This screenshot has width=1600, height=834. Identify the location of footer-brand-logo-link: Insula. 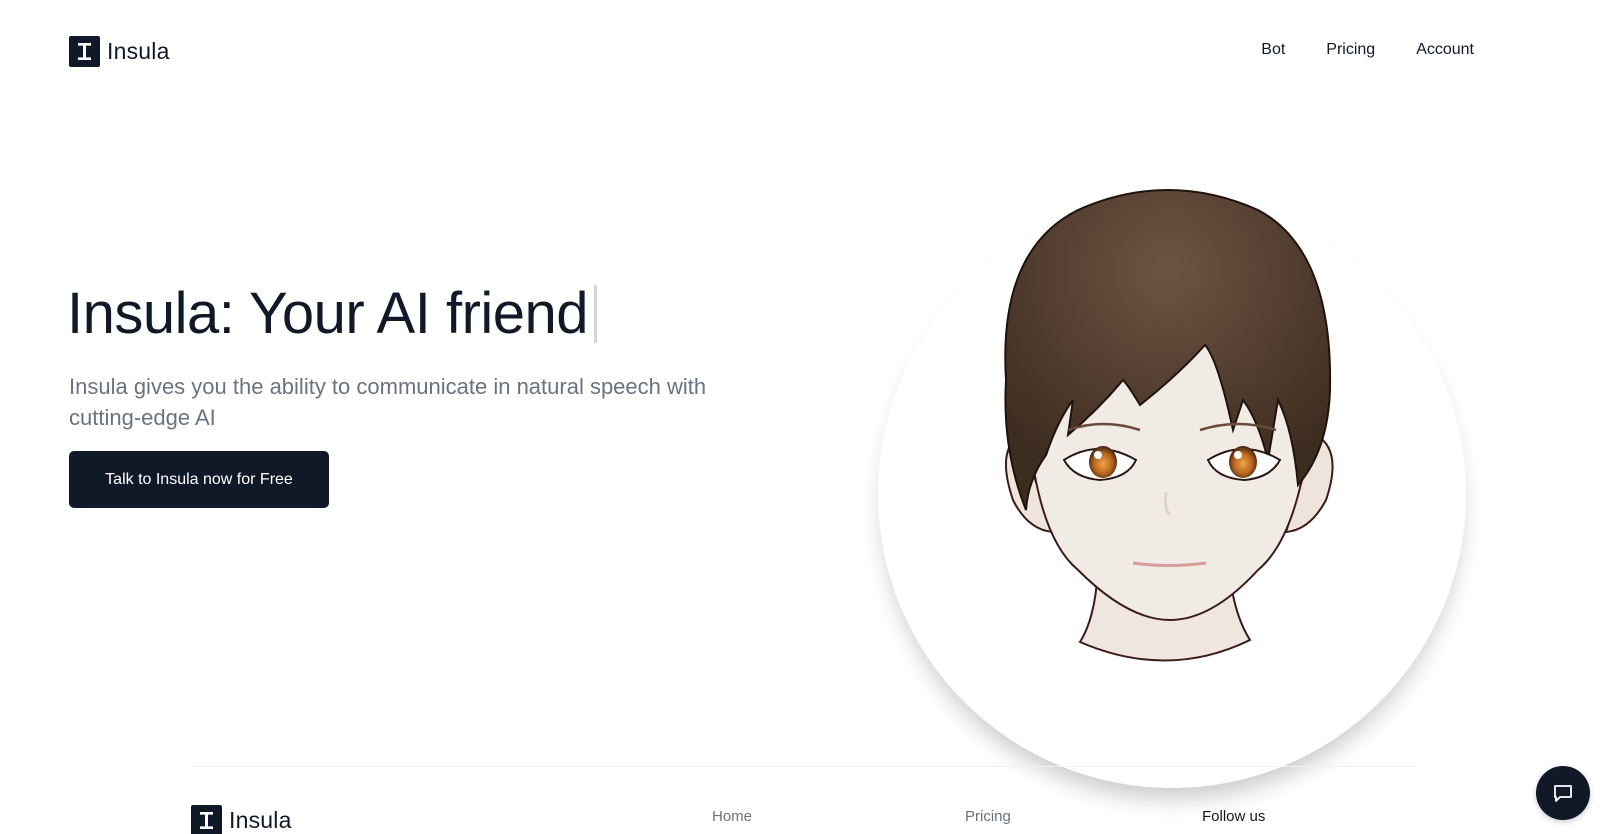
(241, 819).